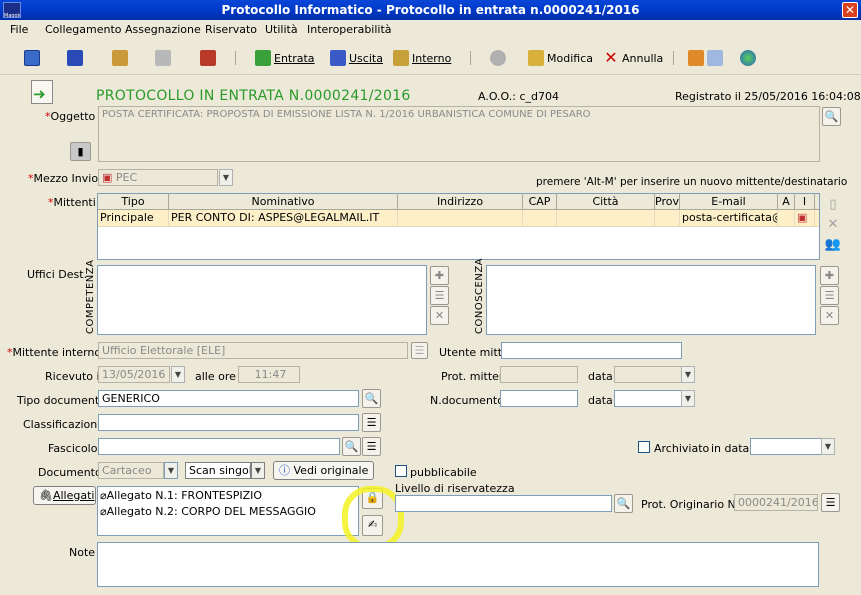 The height and width of the screenshot is (595, 861). Describe the element at coordinates (540, 202) in the screenshot. I see `column-header: CAP` at that location.